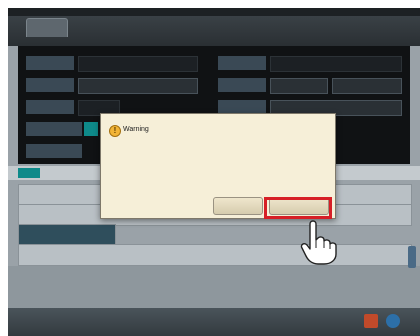 The height and width of the screenshot is (336, 420). What do you see at coordinates (91, 129) in the screenshot?
I see `teal-input` at bounding box center [91, 129].